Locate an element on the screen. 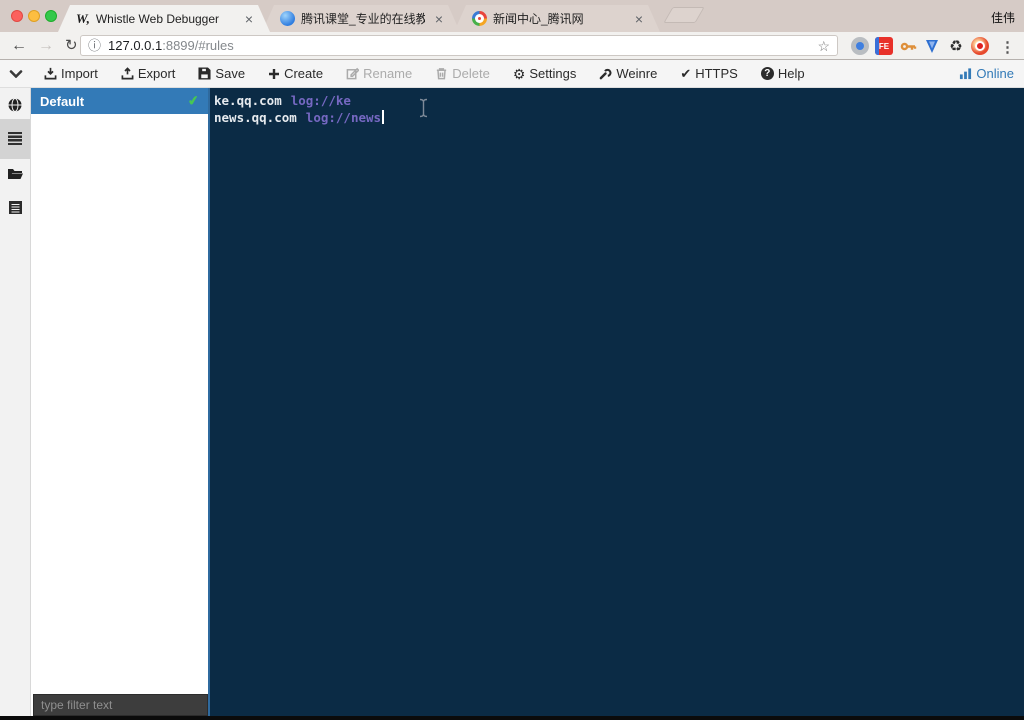 This screenshot has width=1024, height=720. omnibox: ⓘ 127.0.0.1:8899/#rules ☆ is located at coordinates (459, 45).